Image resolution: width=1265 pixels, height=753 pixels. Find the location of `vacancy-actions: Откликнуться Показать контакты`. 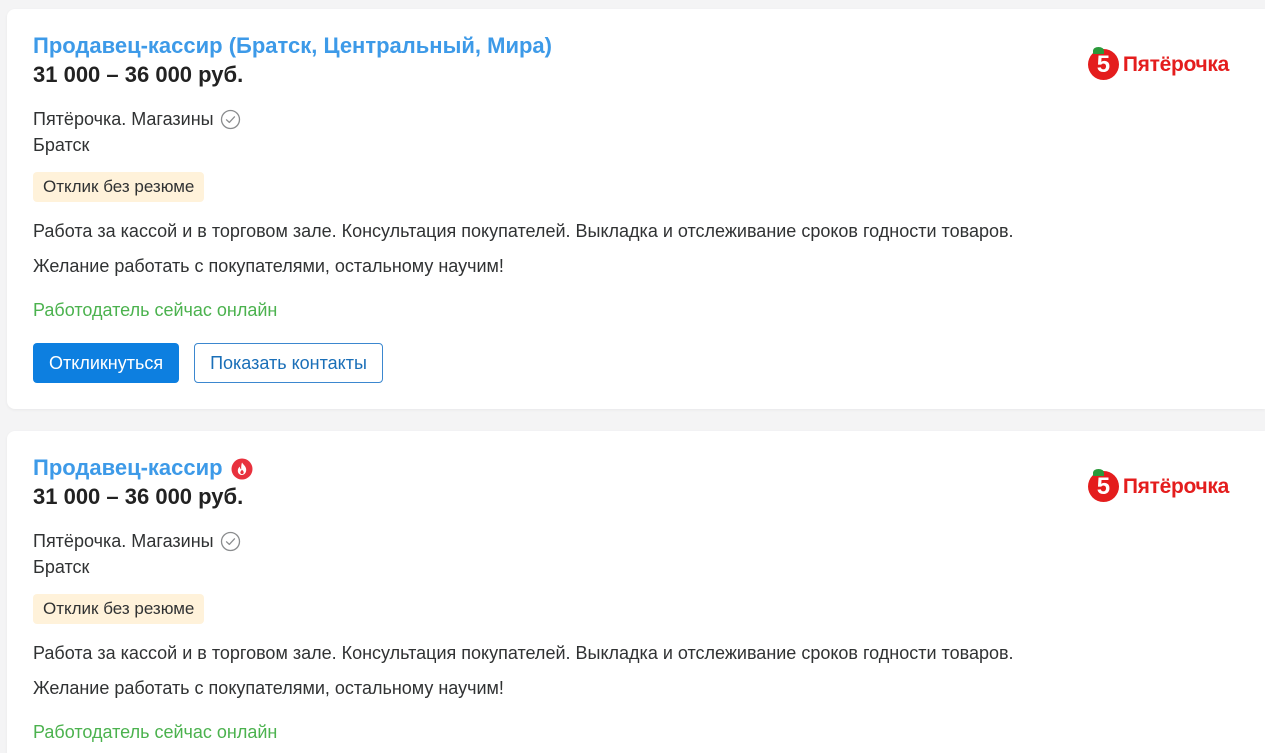

vacancy-actions: Откликнуться Показать контакты is located at coordinates (208, 363).